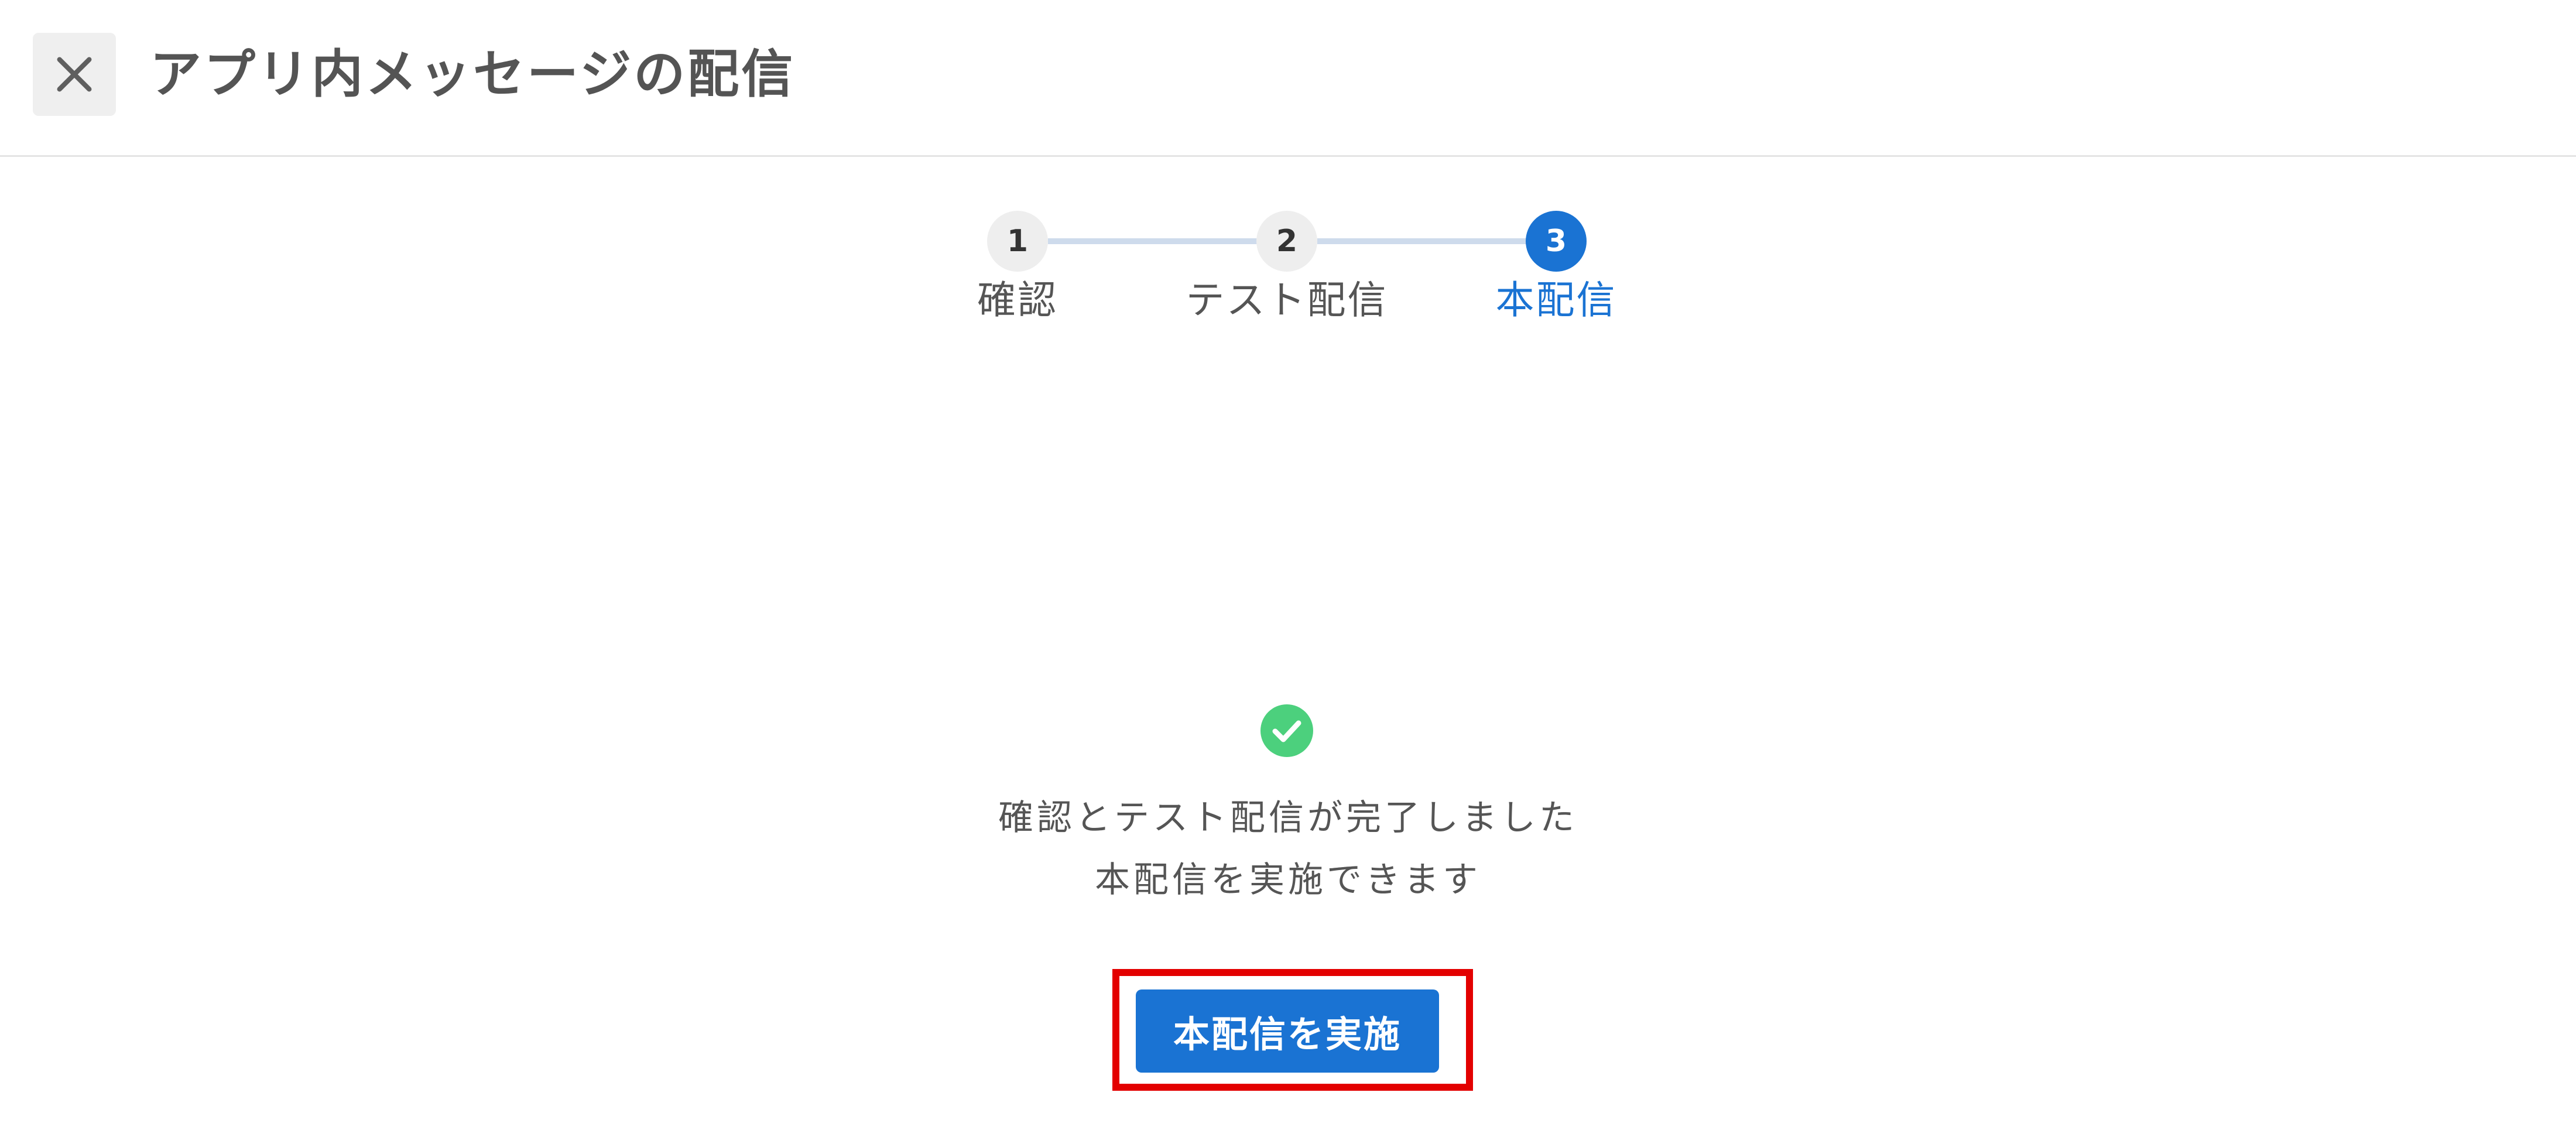  What do you see at coordinates (1287, 1031) in the screenshot?
I see `execute-delivery-button: 本配信を実施` at bounding box center [1287, 1031].